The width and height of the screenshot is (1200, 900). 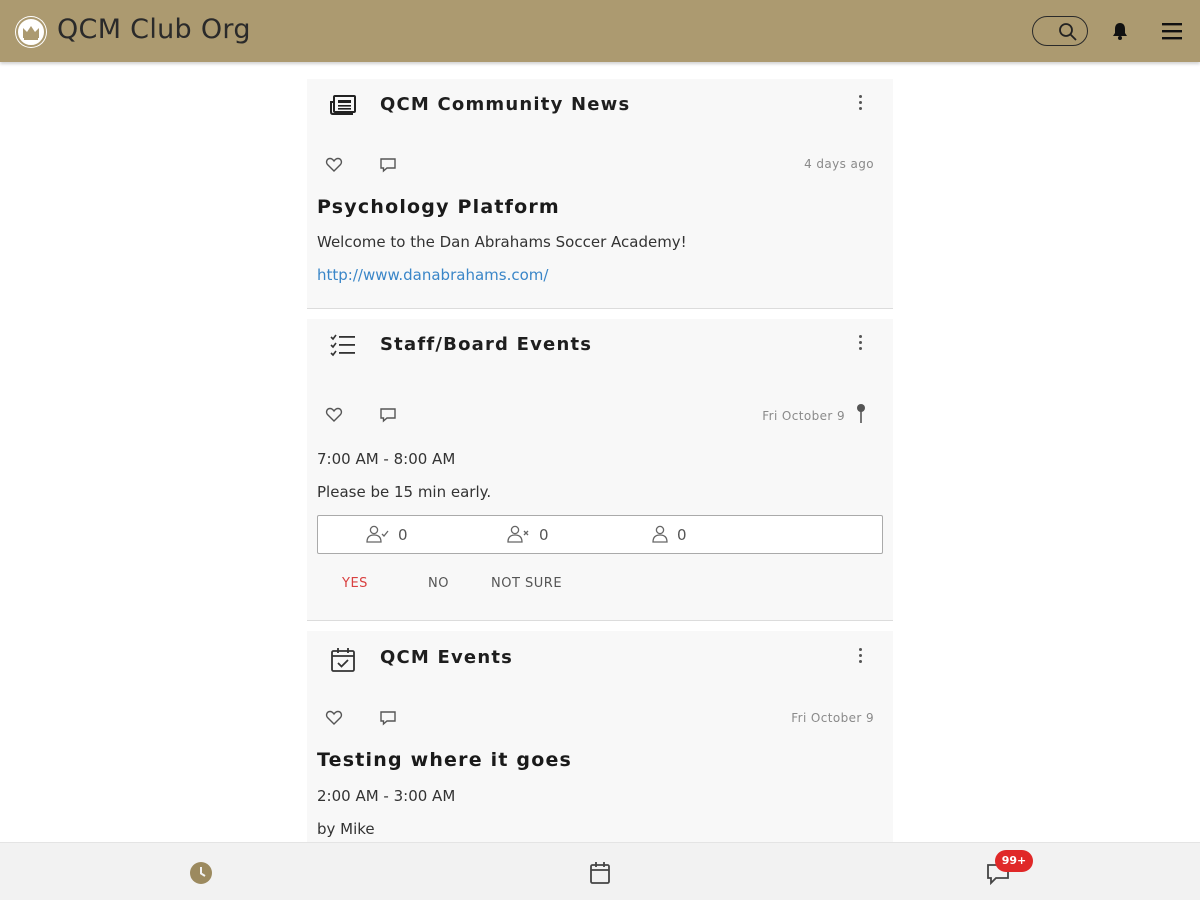 I want to click on rsvp-not-going: 0, so click(x=528, y=534).